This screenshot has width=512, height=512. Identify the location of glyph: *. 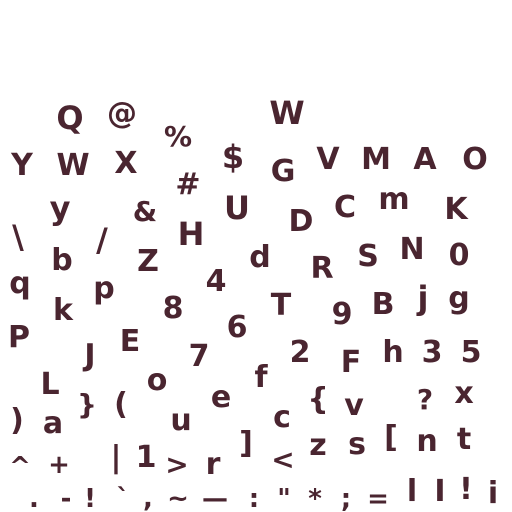
(315, 498).